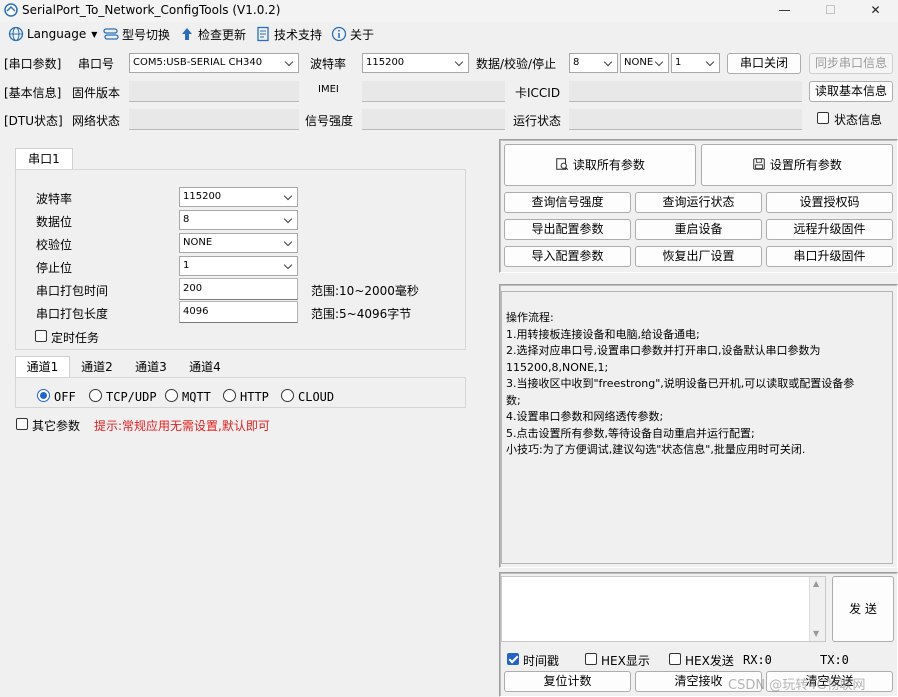 The height and width of the screenshot is (697, 898). I want to click on read-all-params-button: 读取所有参数, so click(600, 165).